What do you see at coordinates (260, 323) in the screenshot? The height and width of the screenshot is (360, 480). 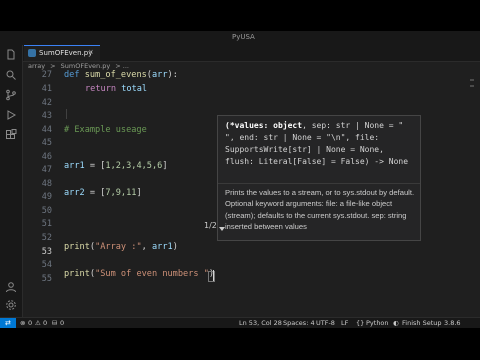 I see `cursor-position: Ln 53, Col 28` at bounding box center [260, 323].